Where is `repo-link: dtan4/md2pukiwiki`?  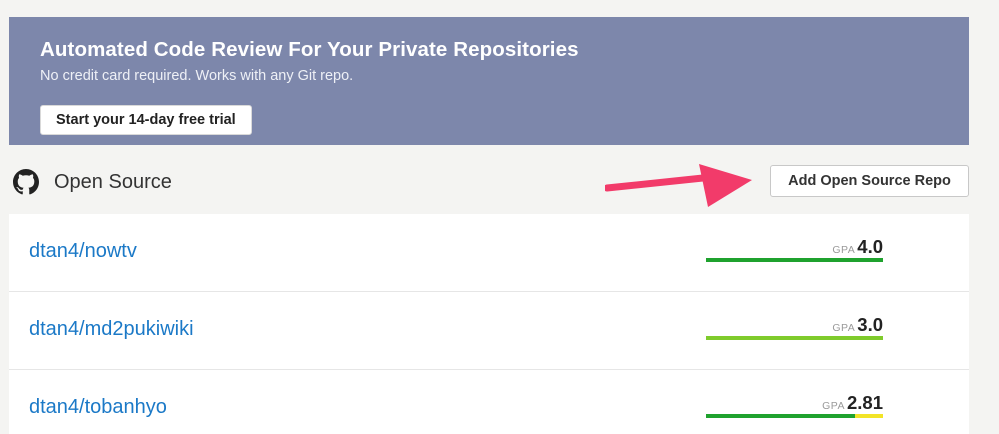
repo-link: dtan4/md2pukiwiki is located at coordinates (111, 329).